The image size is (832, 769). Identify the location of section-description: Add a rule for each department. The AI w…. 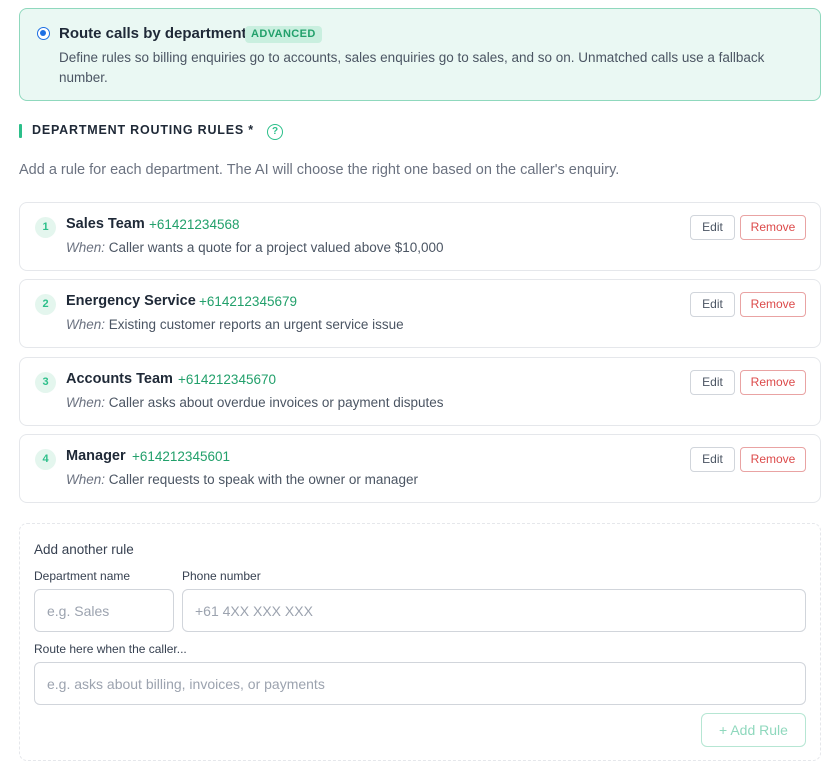
(319, 170).